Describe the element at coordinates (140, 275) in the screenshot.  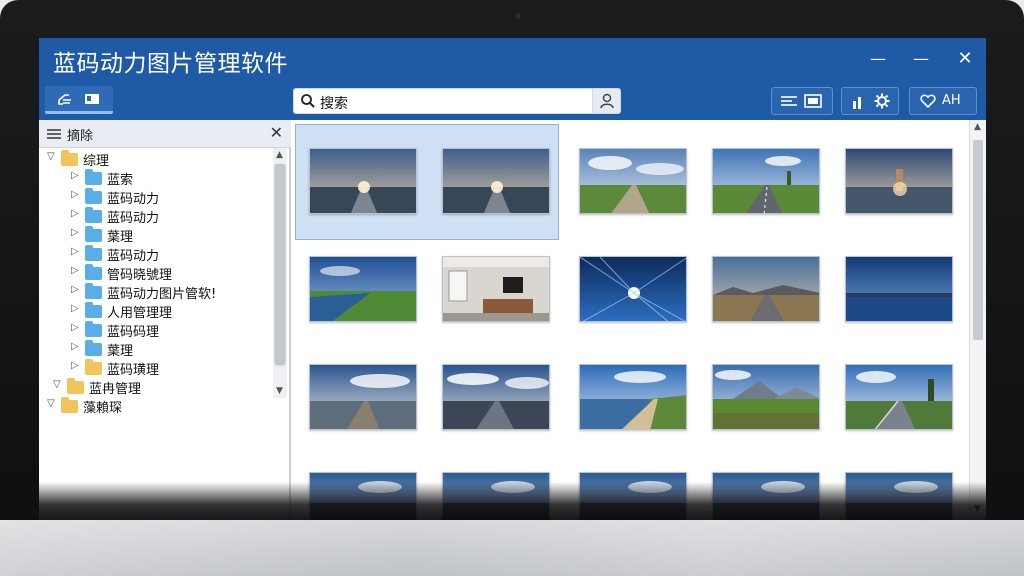
I see `tree-item-label: 管码晓號理` at that location.